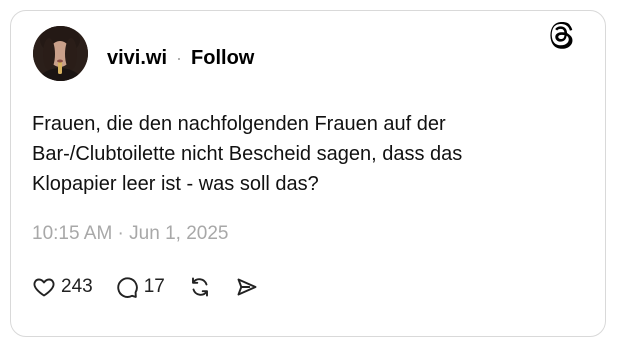  Describe the element at coordinates (154, 286) in the screenshot. I see `reply-count: 17` at that location.